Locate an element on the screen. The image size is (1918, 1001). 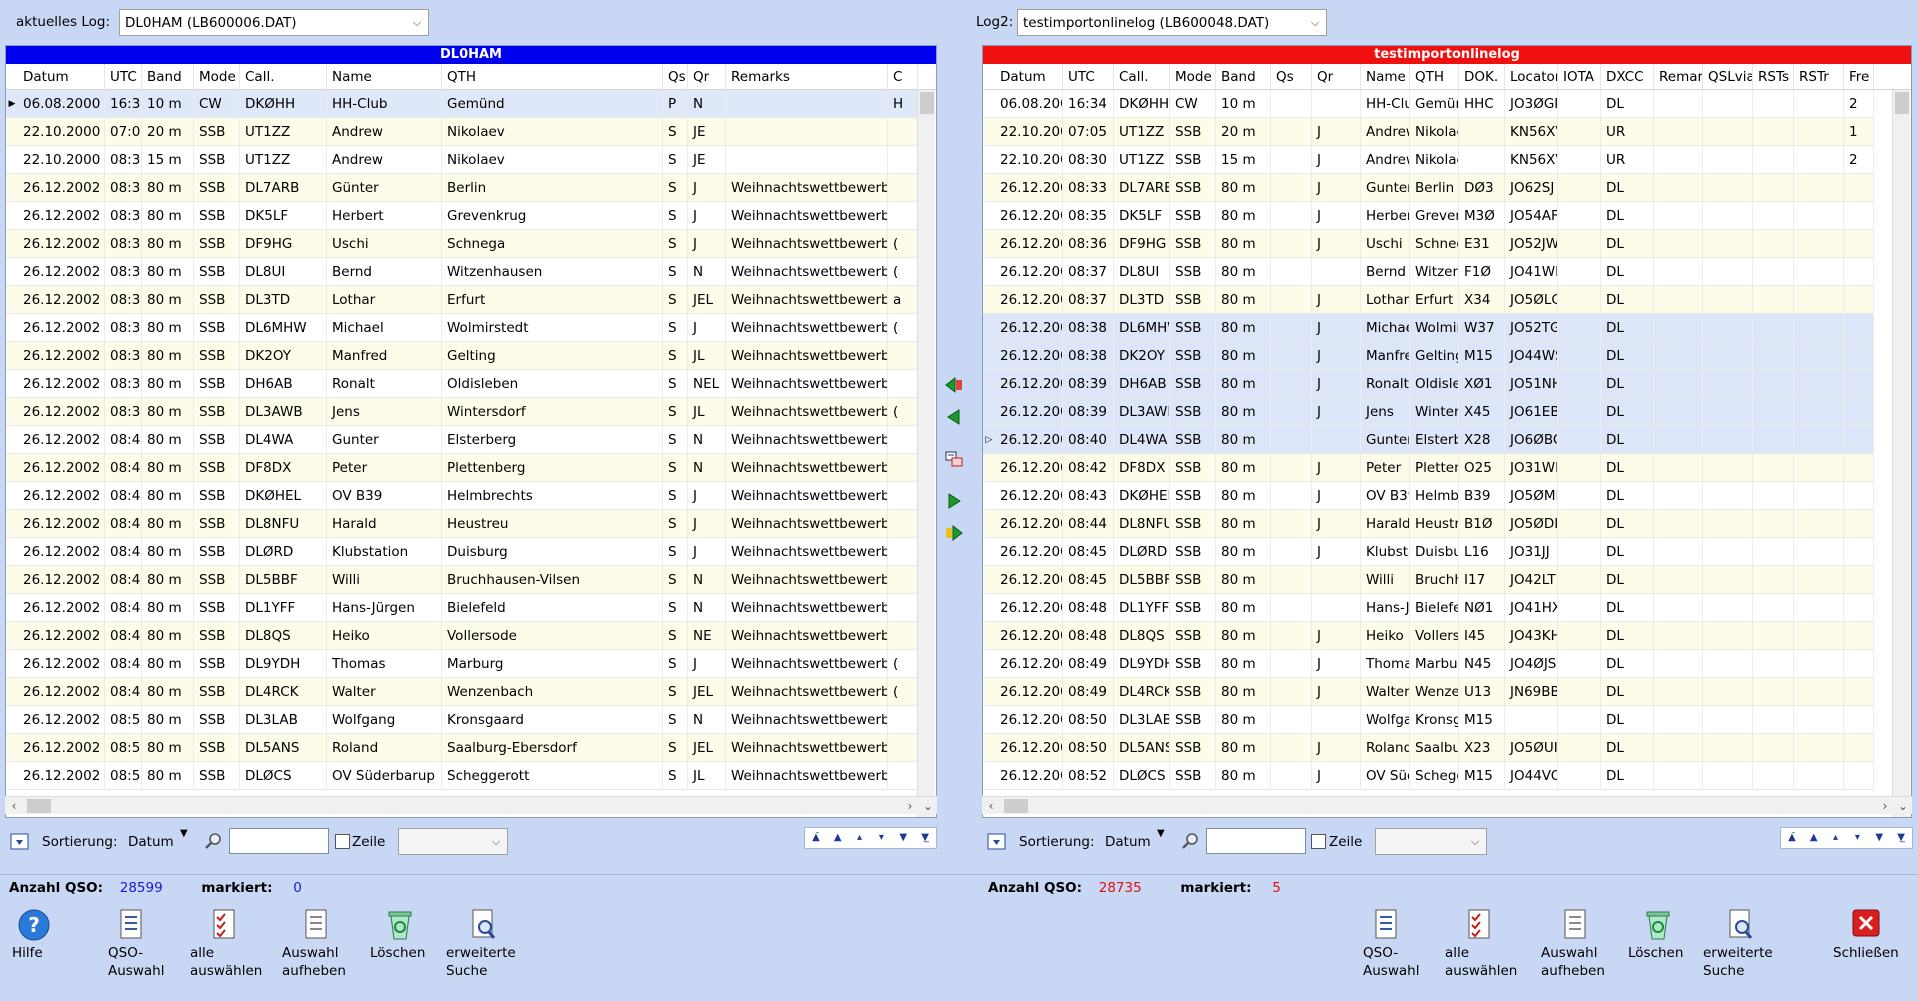
right-zeile-checkbox is located at coordinates (1318, 841).